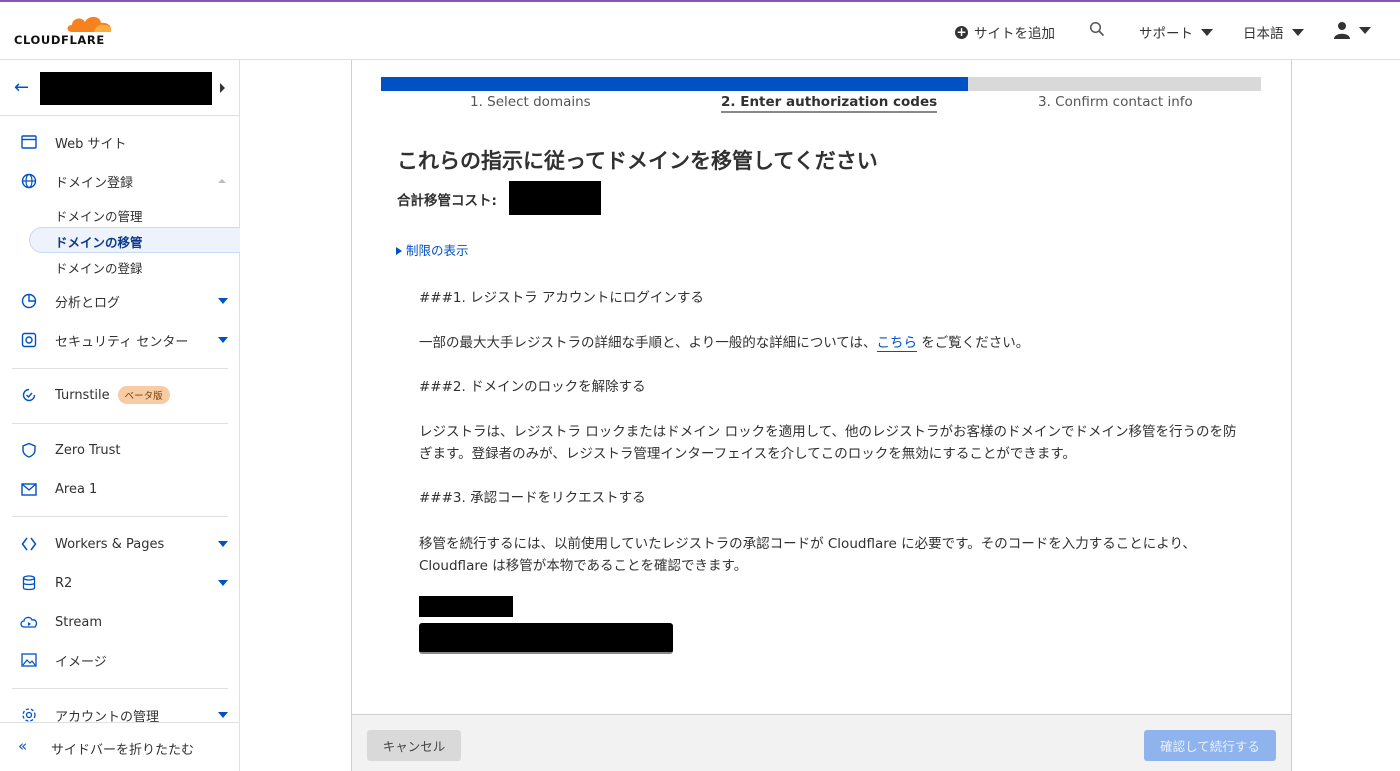 This screenshot has width=1400, height=771. What do you see at coordinates (1342, 30) in the screenshot?
I see `user-icon` at bounding box center [1342, 30].